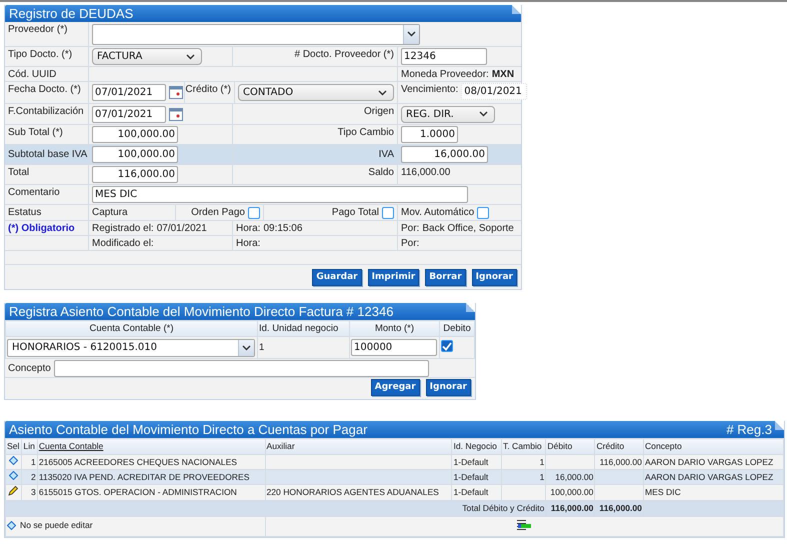 This screenshot has width=787, height=545. Describe the element at coordinates (123, 228) in the screenshot. I see `field-label: Registrado el:` at that location.